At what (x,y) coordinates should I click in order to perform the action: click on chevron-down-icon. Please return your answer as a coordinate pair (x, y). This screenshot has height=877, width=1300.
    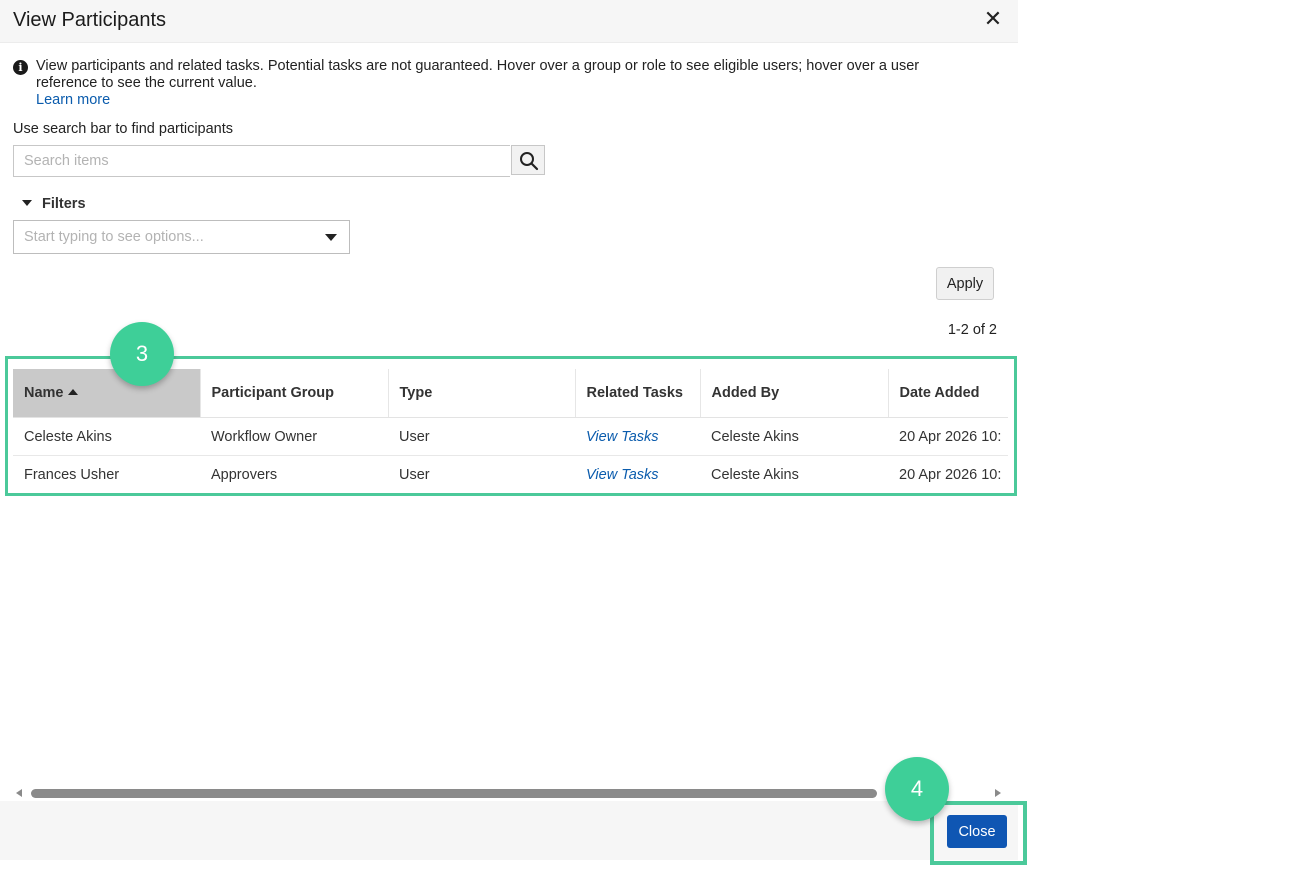
    Looking at the image, I should click on (331, 237).